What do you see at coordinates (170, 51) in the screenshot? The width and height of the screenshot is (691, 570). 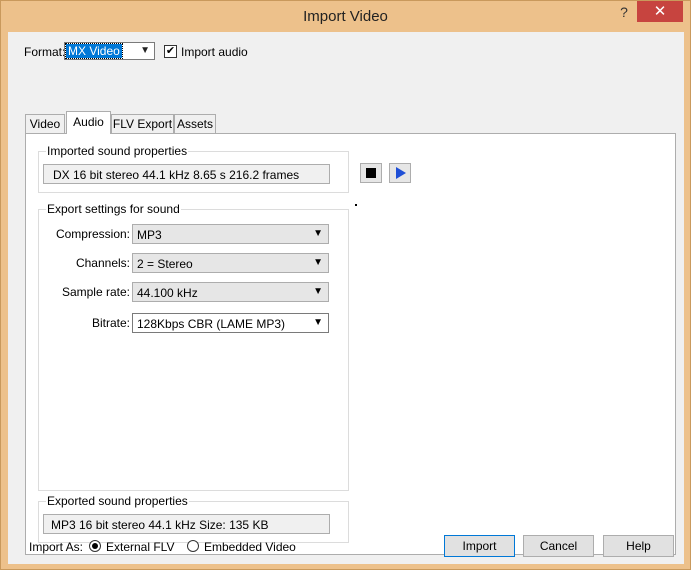 I see `import-audio-checkbox: ✔` at bounding box center [170, 51].